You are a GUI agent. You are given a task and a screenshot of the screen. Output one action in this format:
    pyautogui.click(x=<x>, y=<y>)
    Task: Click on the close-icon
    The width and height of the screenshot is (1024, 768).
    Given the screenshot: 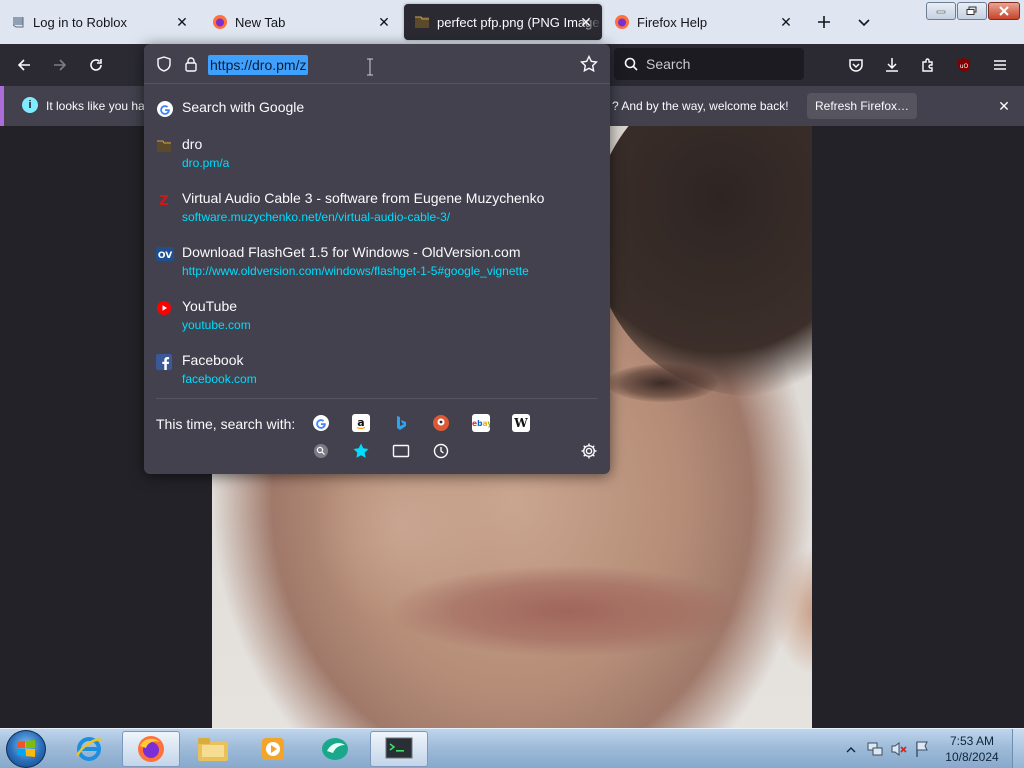 What is the action you would take?
    pyautogui.click(x=1004, y=11)
    